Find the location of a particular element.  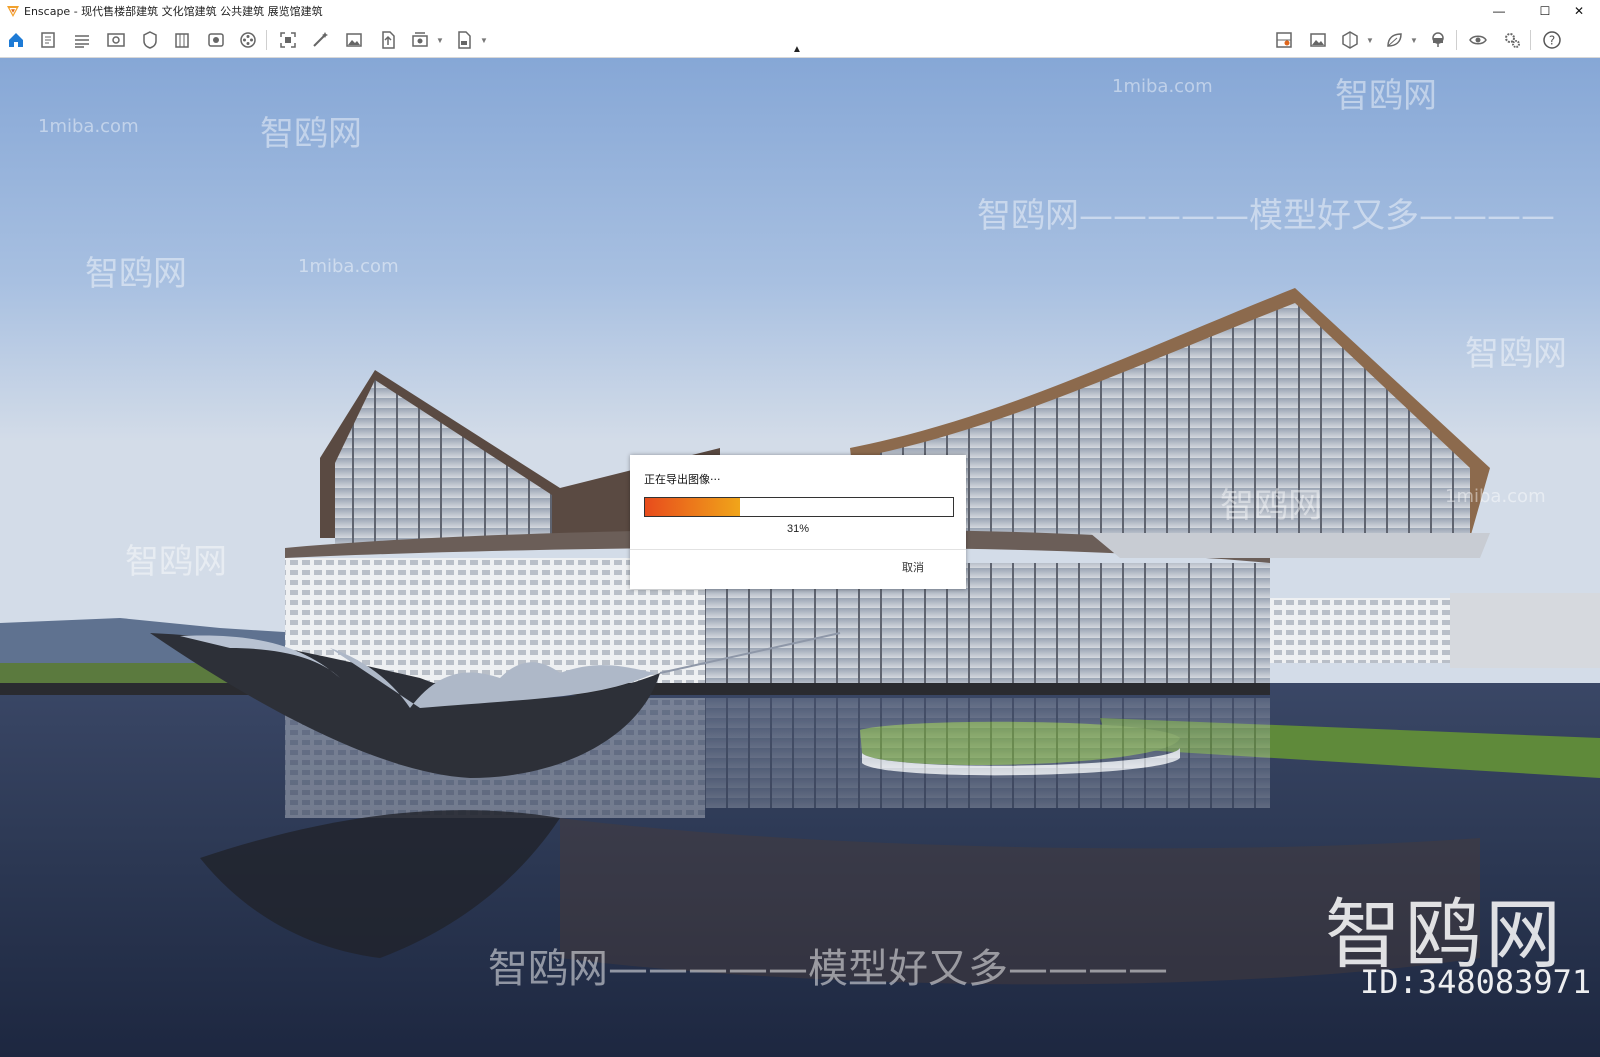

home-icon is located at coordinates (16, 40).